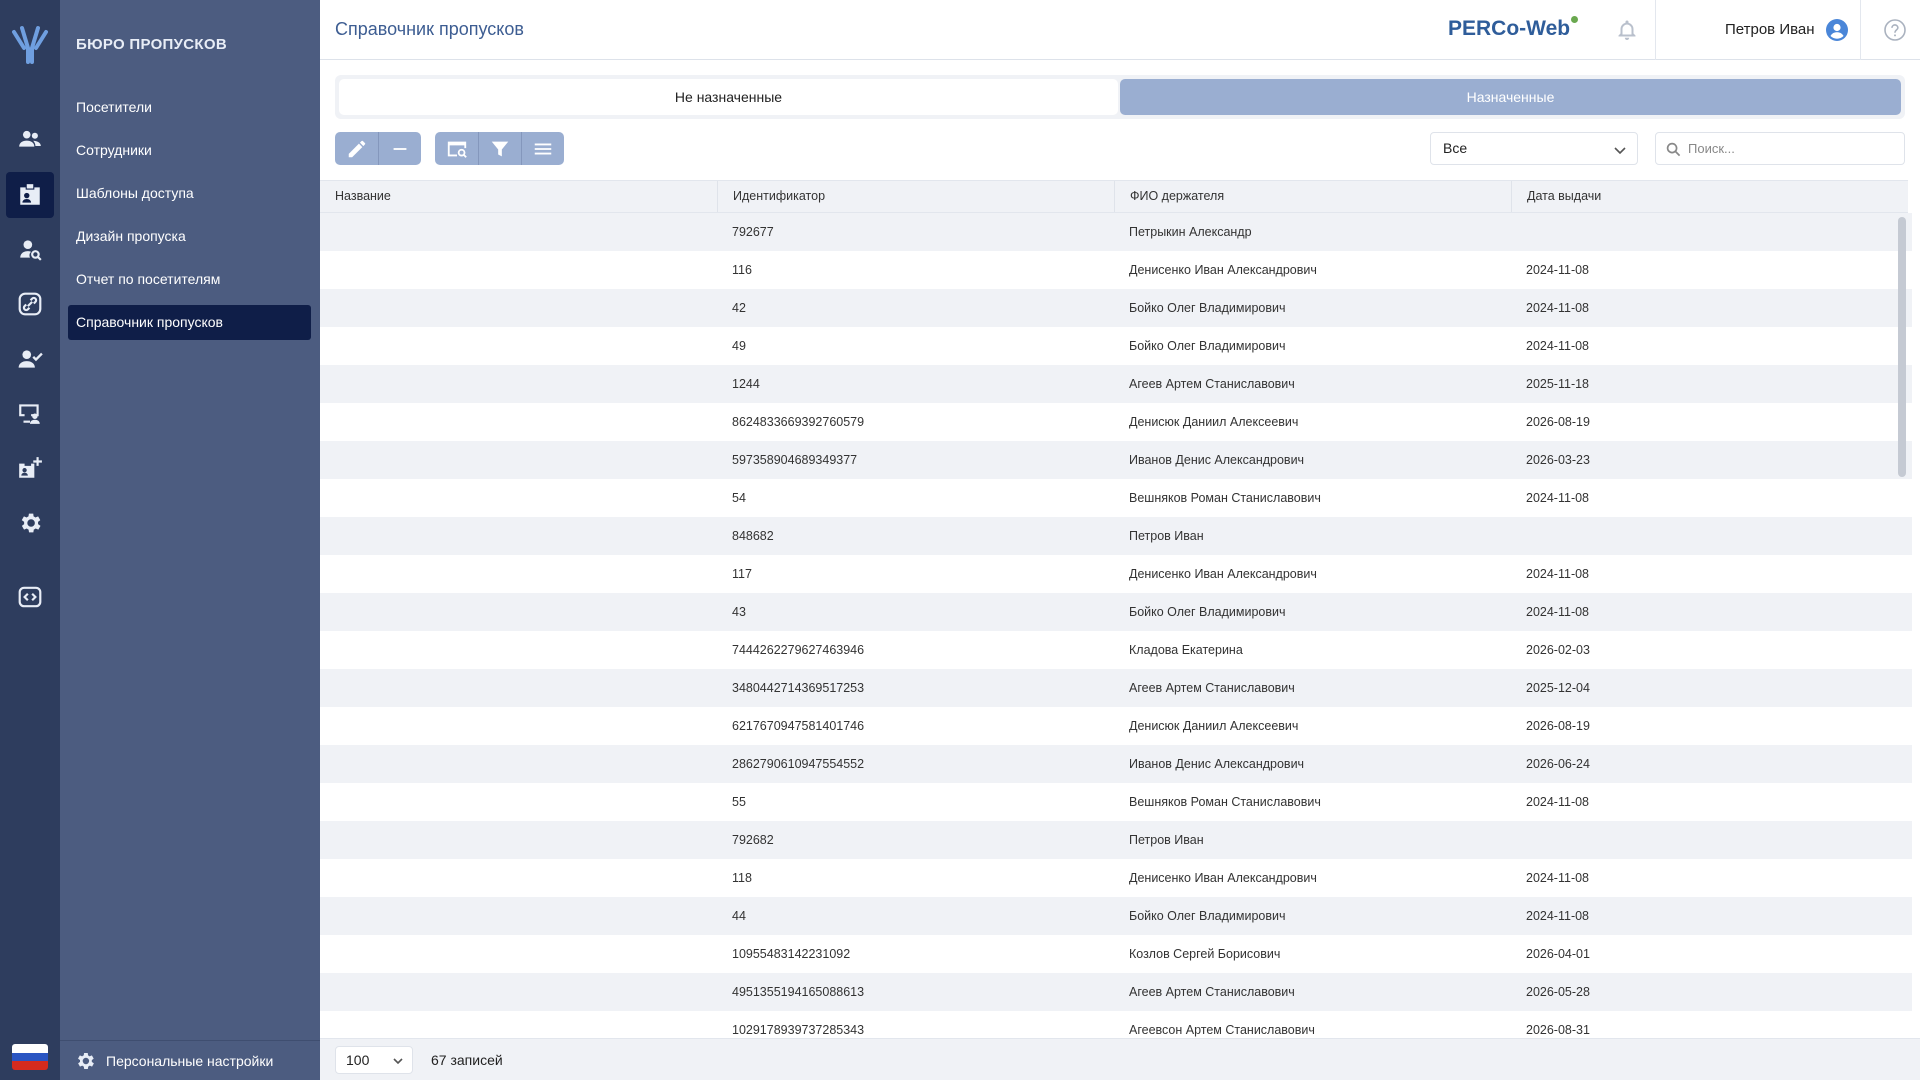 This screenshot has width=1920, height=1080. What do you see at coordinates (1558, 1030) in the screenshot?
I see `cell-issue-date: 2026-08-31` at bounding box center [1558, 1030].